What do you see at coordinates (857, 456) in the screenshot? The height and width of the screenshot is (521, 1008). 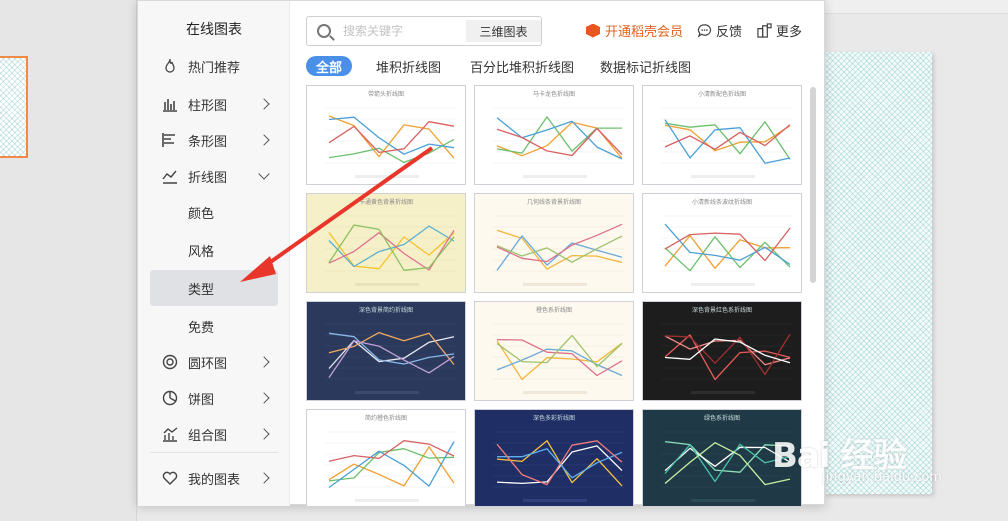 I see `baidu-watermark: Bai 经验 jingyan.baidu.com` at bounding box center [857, 456].